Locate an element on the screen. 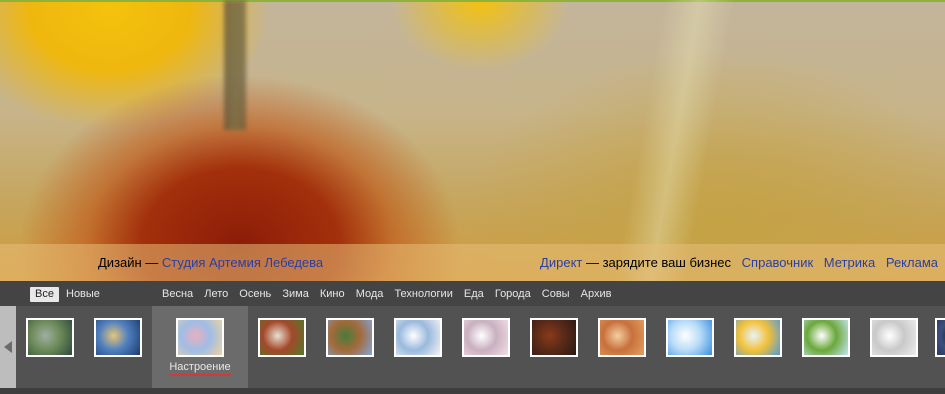 The width and height of the screenshot is (945, 394). theme-thumb-cinderella is located at coordinates (118, 337).